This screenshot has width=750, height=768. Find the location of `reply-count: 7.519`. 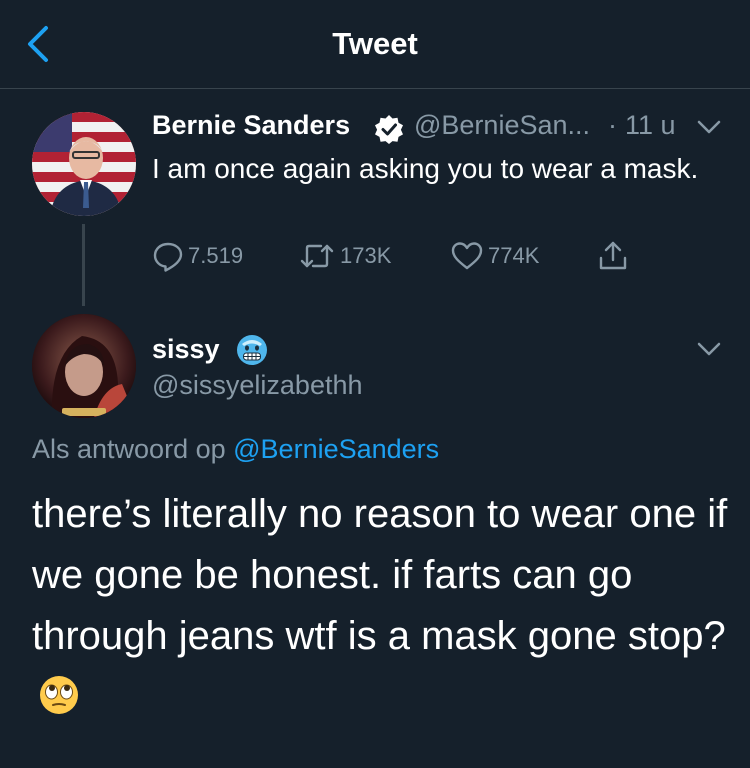

reply-count: 7.519 is located at coordinates (216, 255).